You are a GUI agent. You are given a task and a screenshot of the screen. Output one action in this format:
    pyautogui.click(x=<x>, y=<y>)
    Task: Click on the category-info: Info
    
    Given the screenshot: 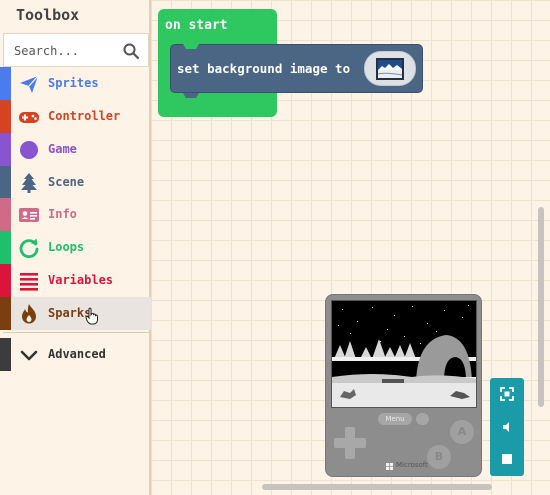 What is the action you would take?
    pyautogui.click(x=75, y=214)
    